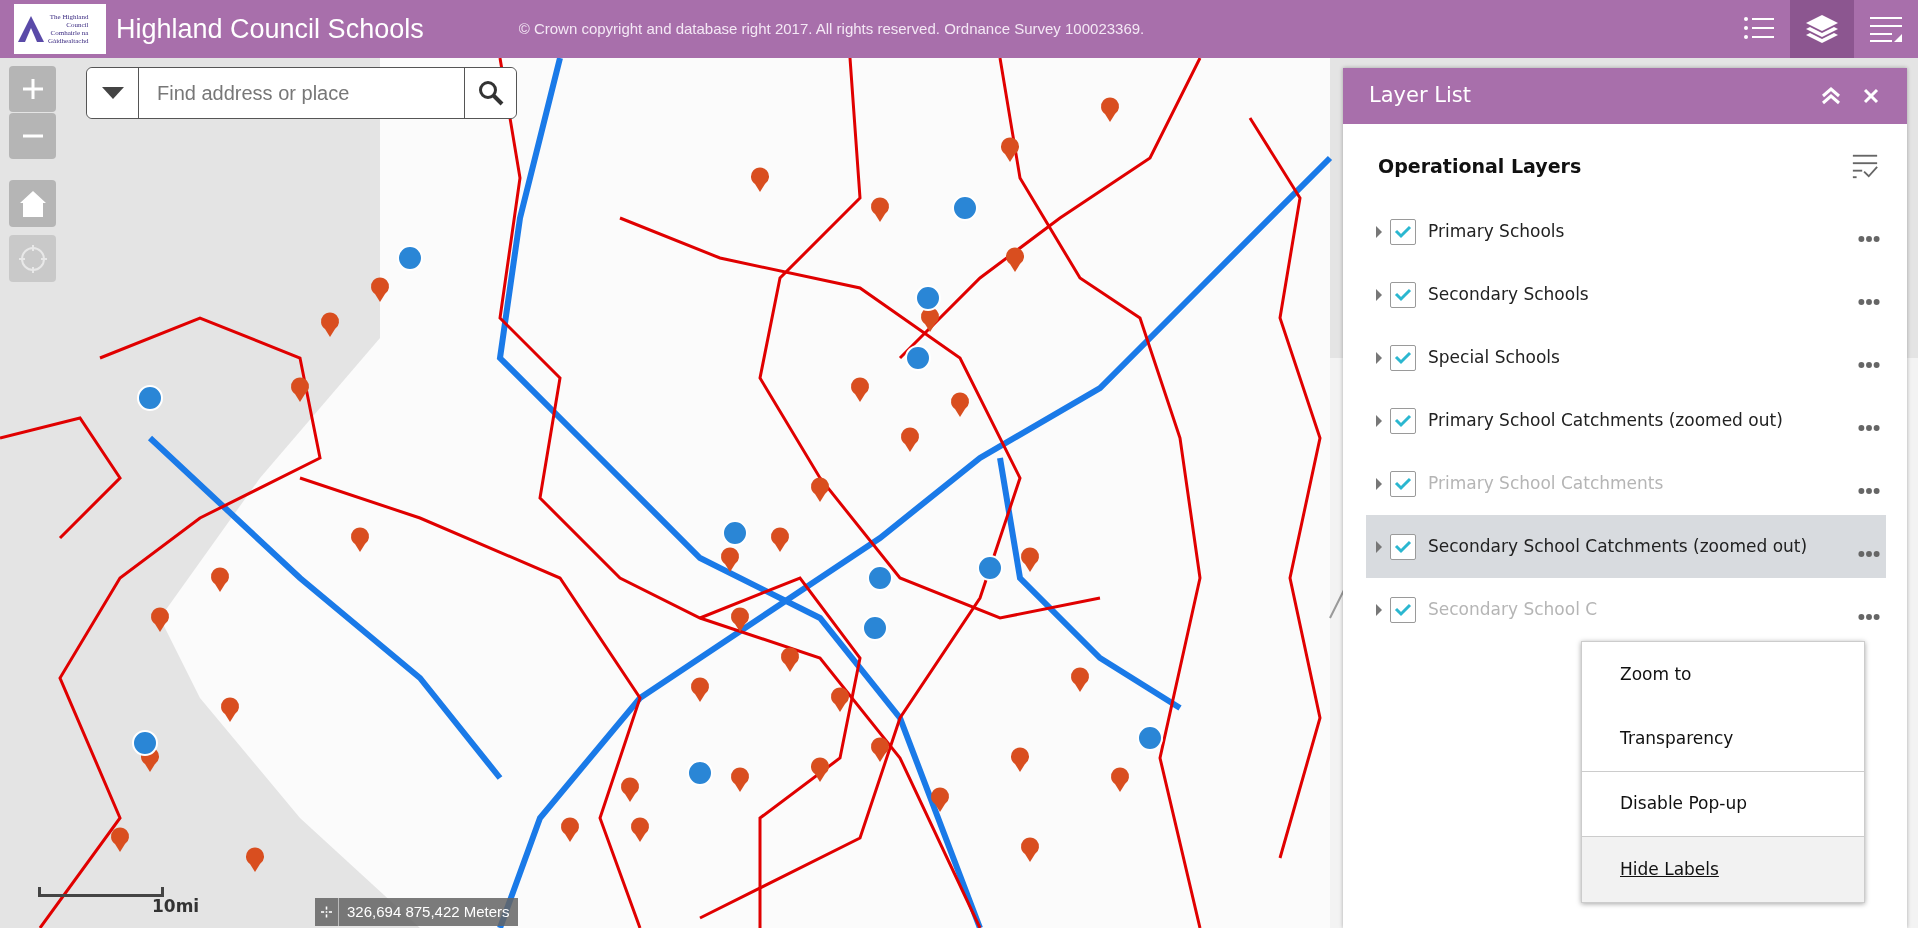  What do you see at coordinates (1723, 804) in the screenshot?
I see `menu-item: Disable Pop-up` at bounding box center [1723, 804].